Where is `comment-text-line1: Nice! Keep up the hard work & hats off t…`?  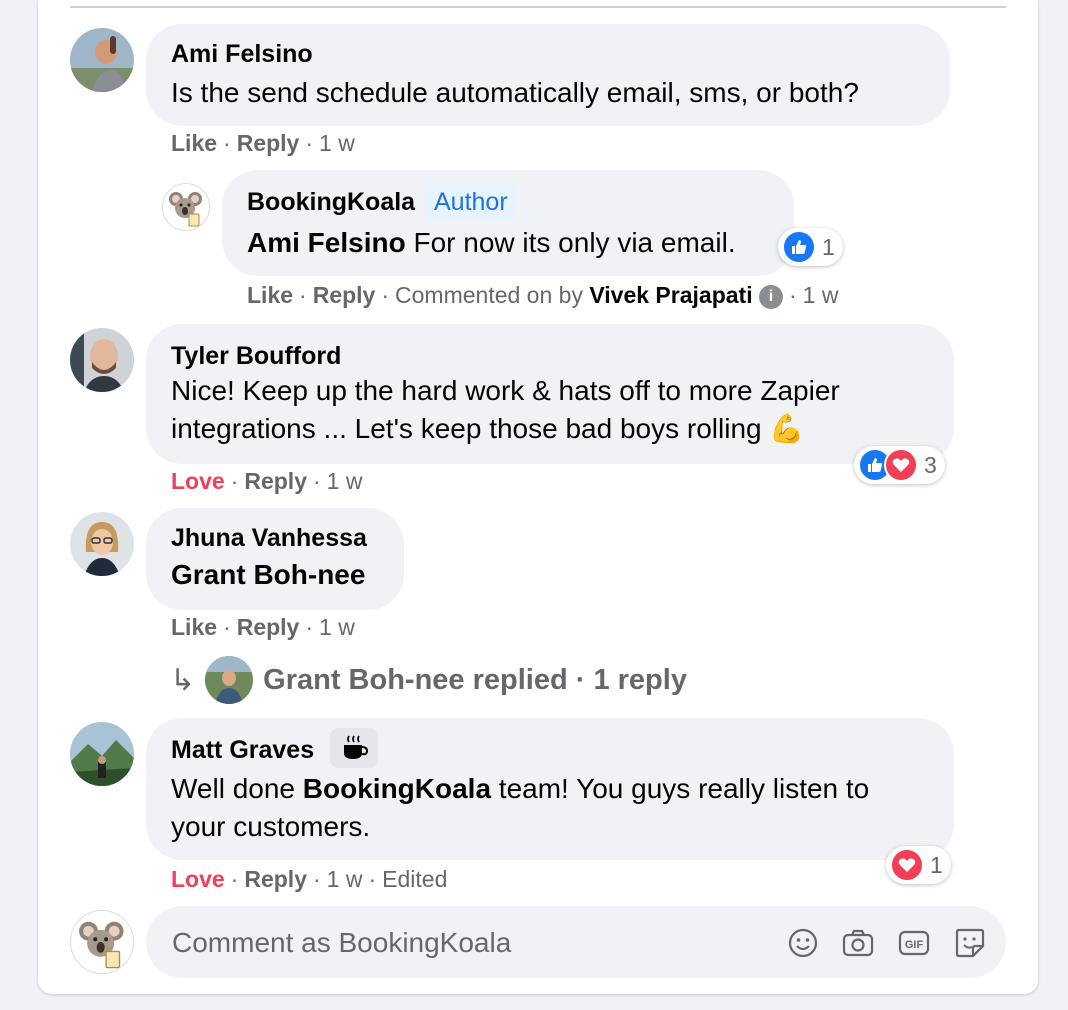 comment-text-line1: Nice! Keep up the hard work & hats off t… is located at coordinates (505, 390).